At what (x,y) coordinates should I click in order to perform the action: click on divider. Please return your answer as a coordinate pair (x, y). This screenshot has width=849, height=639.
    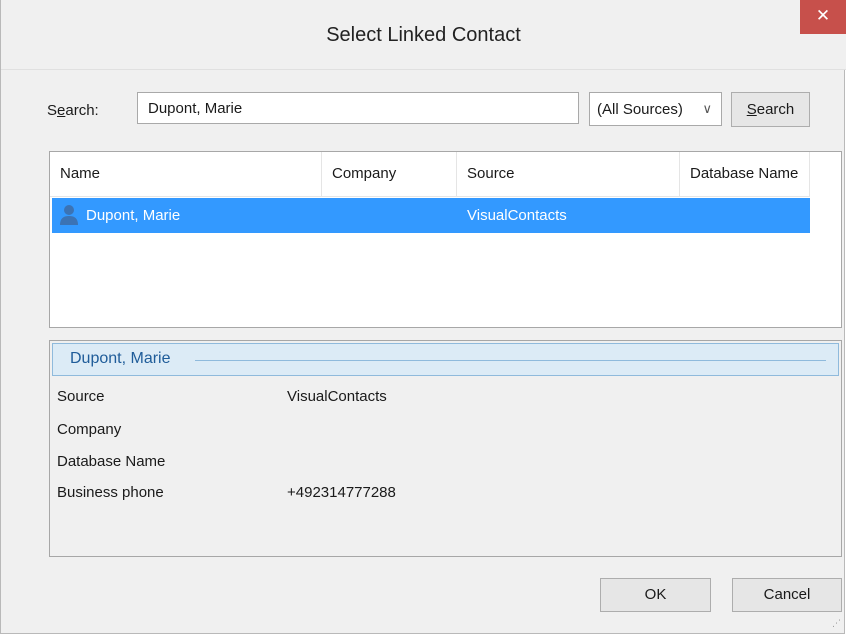
    Looking at the image, I should click on (423, 69).